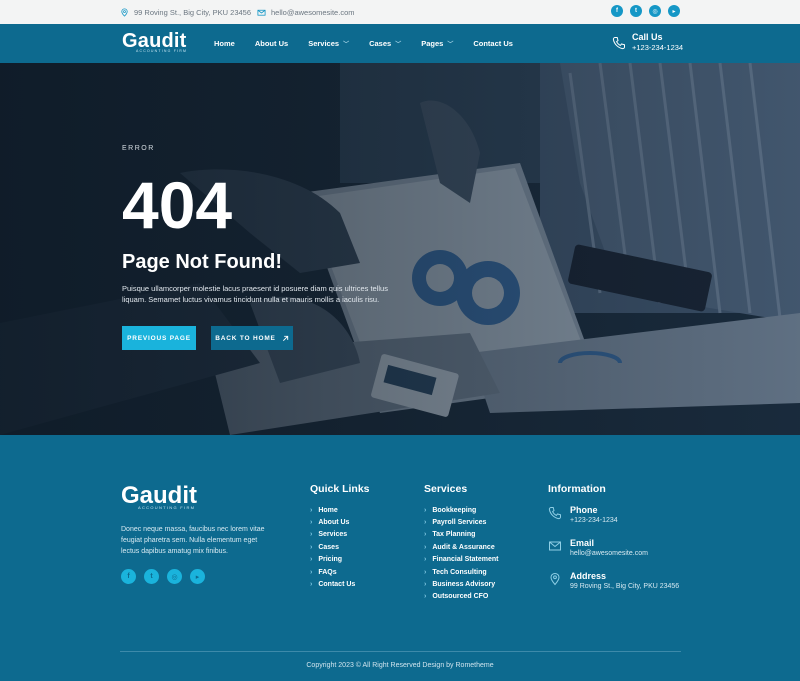 This screenshot has width=800, height=681. Describe the element at coordinates (465, 560) in the screenshot. I see `service-link-label: Financial Statement` at that location.